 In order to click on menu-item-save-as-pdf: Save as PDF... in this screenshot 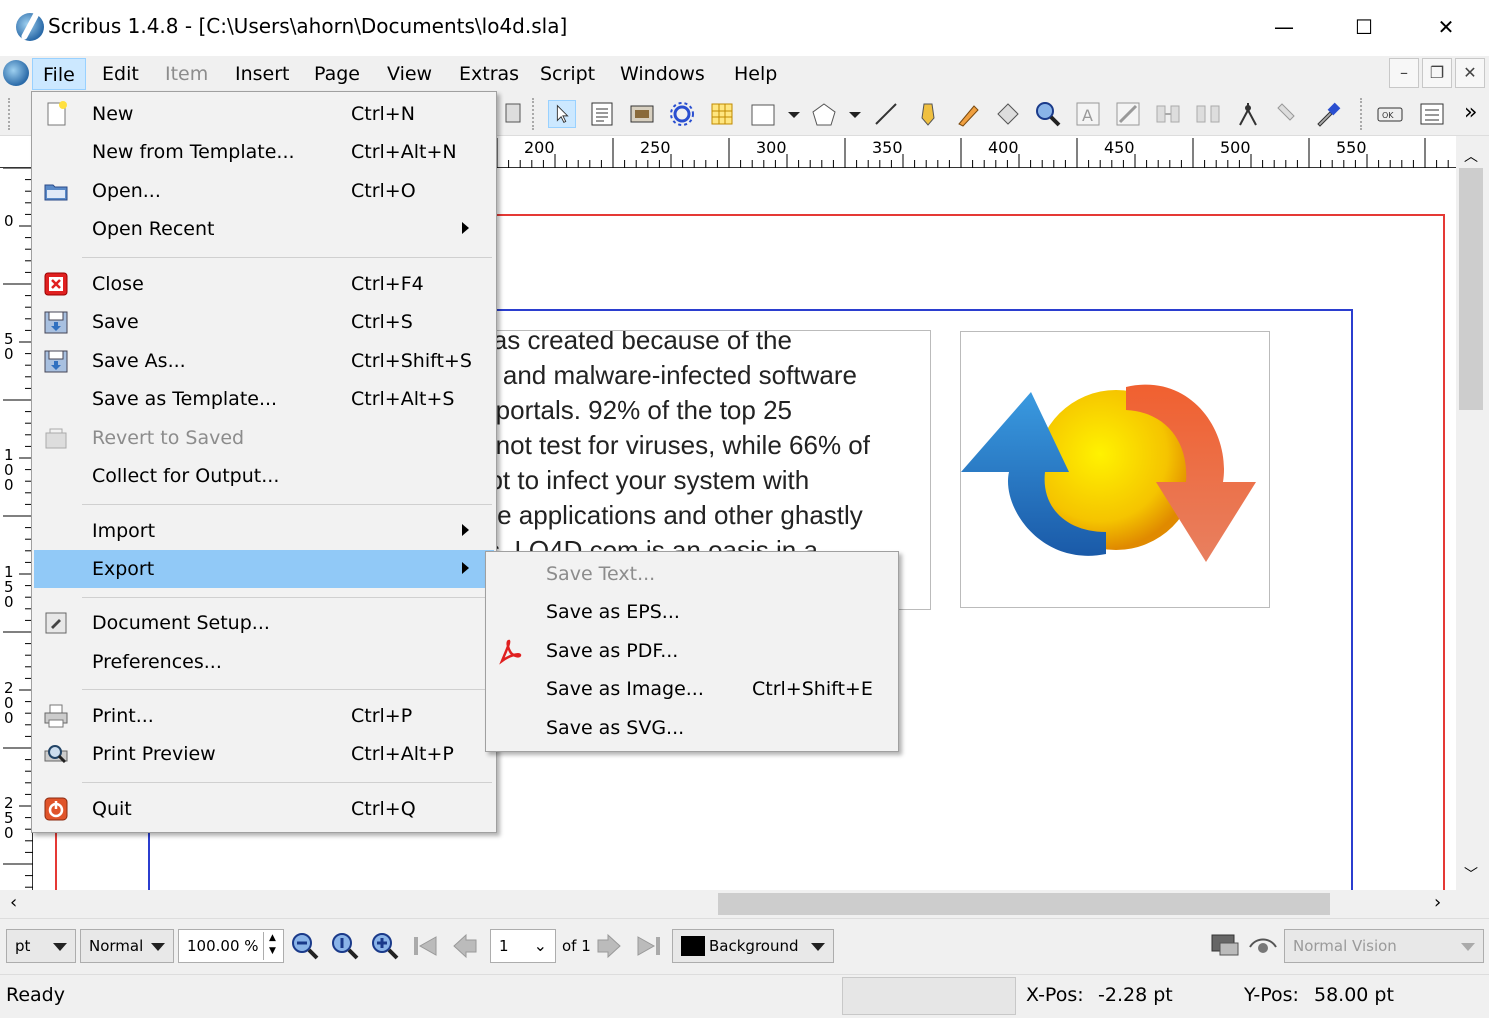, I will do `click(692, 651)`.